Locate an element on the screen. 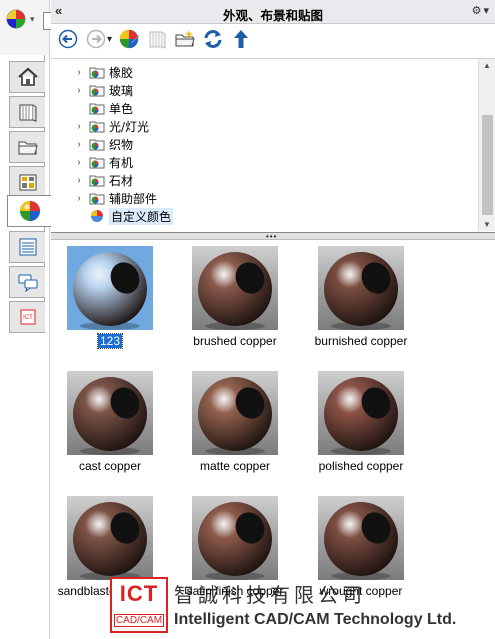 The height and width of the screenshot is (639, 495). tab-view-palette is located at coordinates (27, 182).